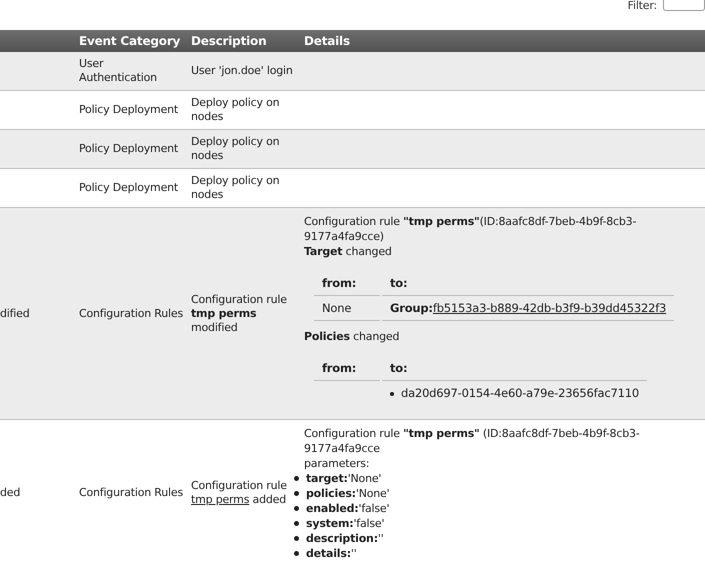 The height and width of the screenshot is (563, 705). What do you see at coordinates (520, 393) in the screenshot?
I see `to-value: da20d697-0154-4e60-a79e-23656fac7110` at bounding box center [520, 393].